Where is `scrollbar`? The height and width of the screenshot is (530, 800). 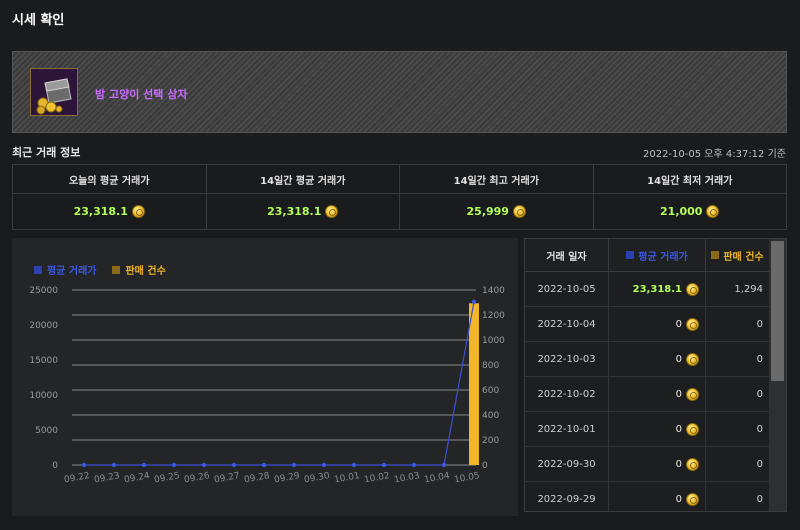
scrollbar is located at coordinates (777, 375).